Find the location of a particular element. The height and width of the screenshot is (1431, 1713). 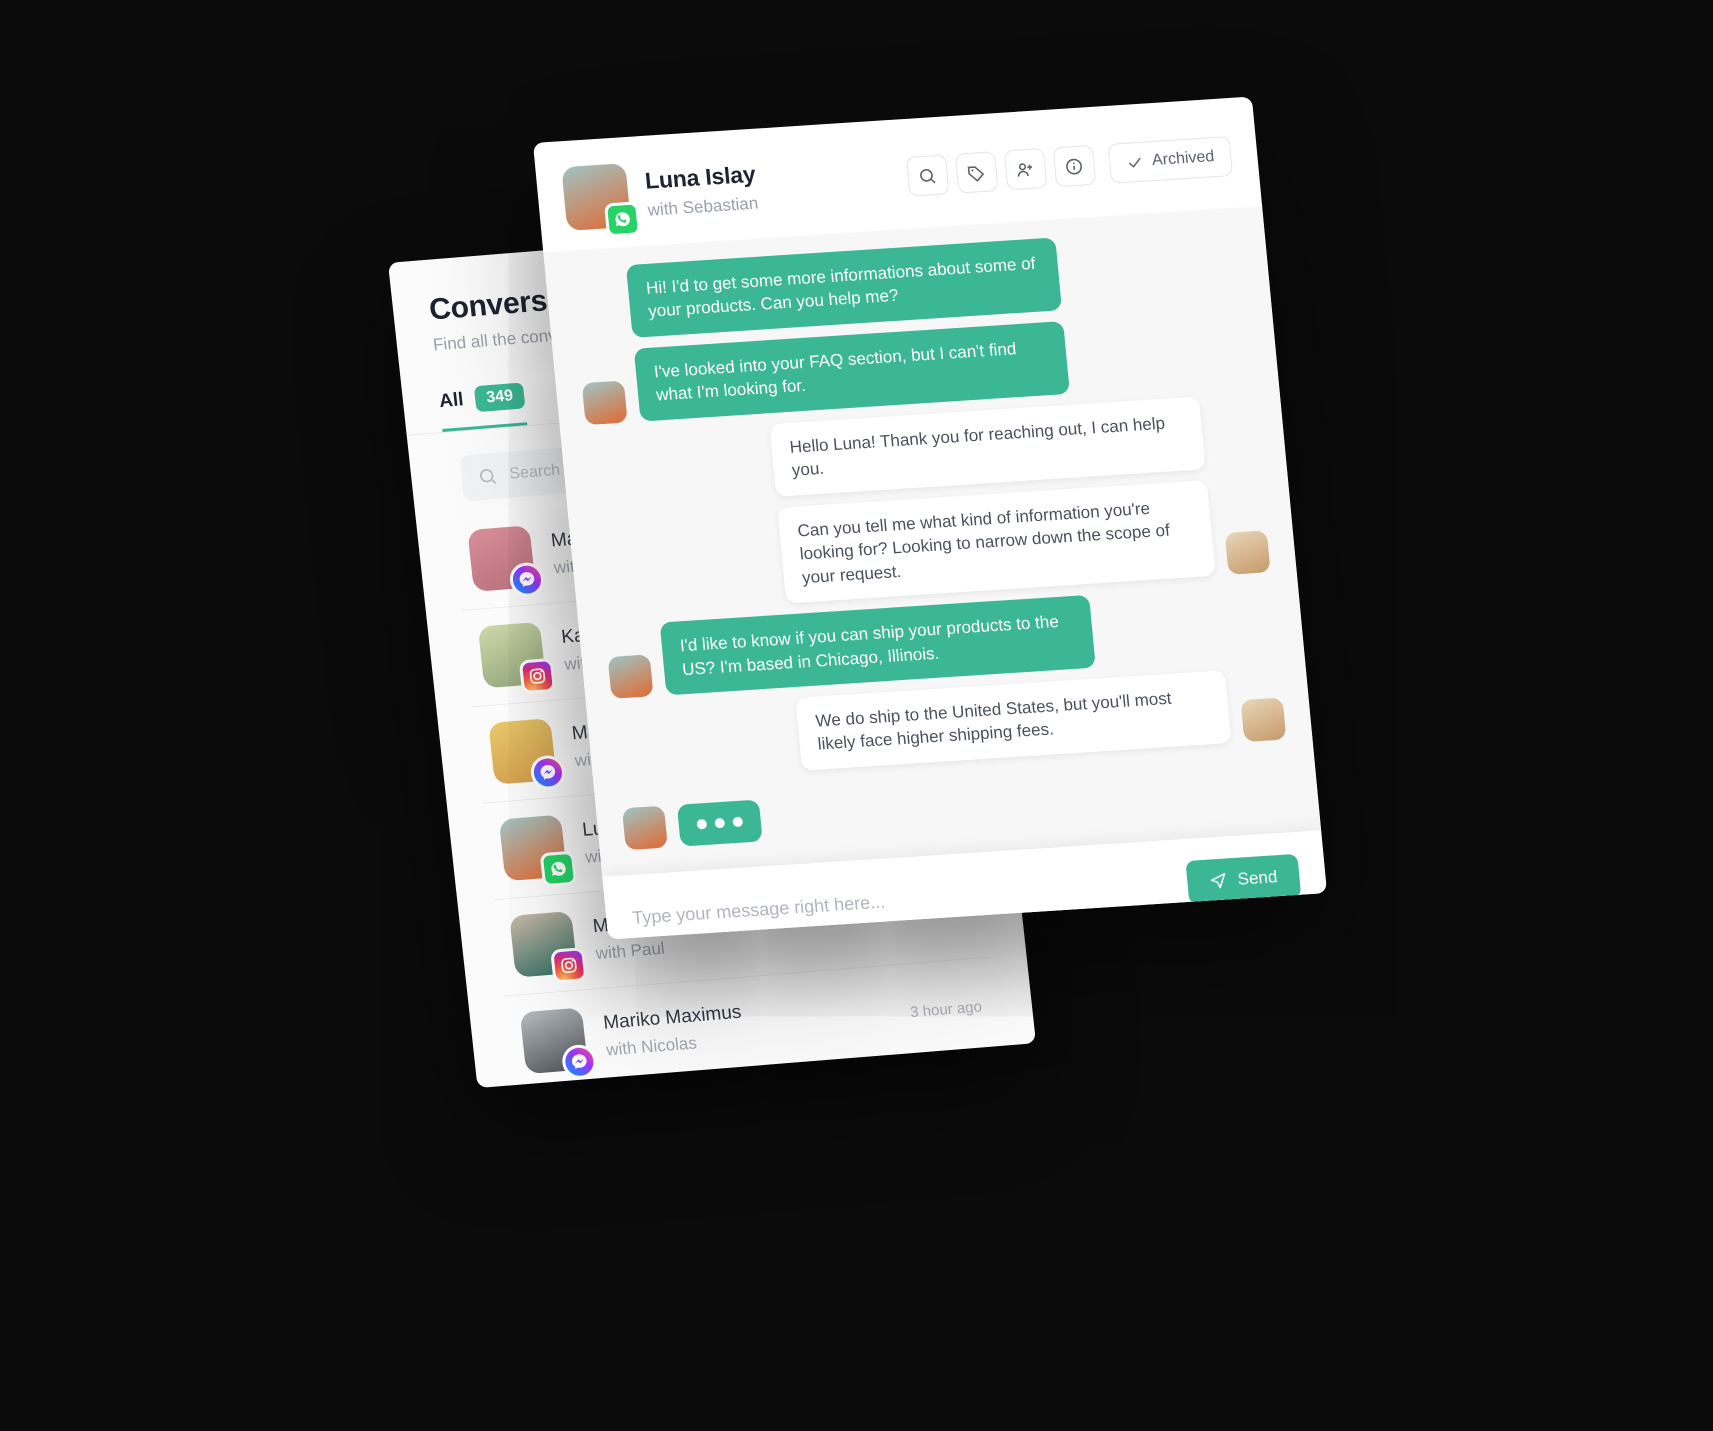

check-icon is located at coordinates (1134, 162).